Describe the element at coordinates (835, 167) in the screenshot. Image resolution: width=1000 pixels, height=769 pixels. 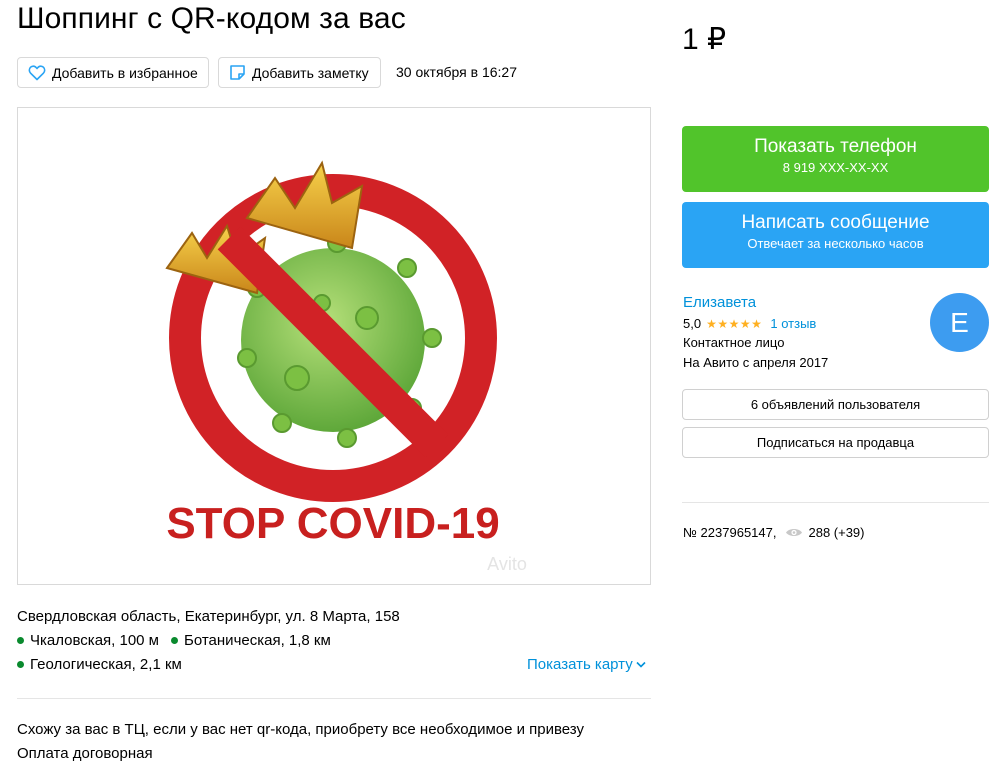
I see `masked-phone-number: 8 919 XXX-XX-XX` at that location.